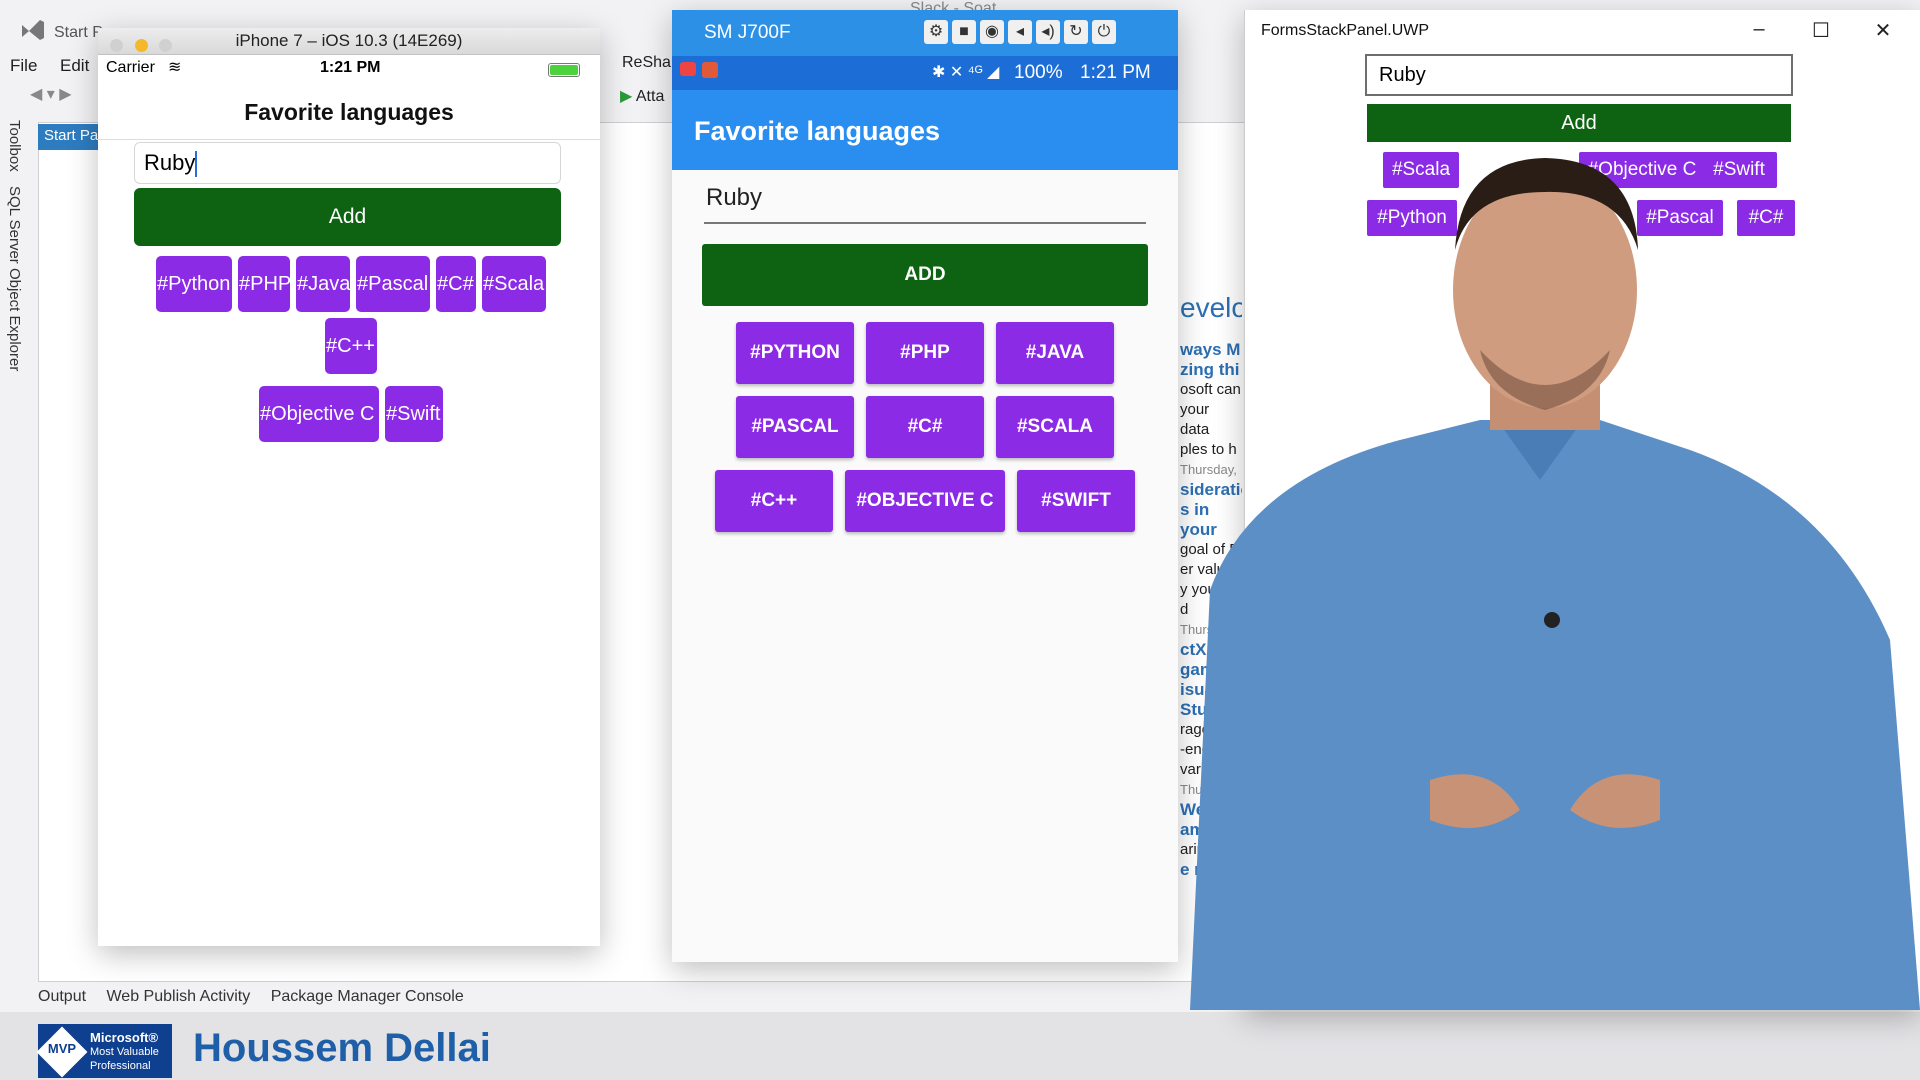 The height and width of the screenshot is (1080, 1920). What do you see at coordinates (1055, 427) in the screenshot?
I see `android-tag: #SCALA` at bounding box center [1055, 427].